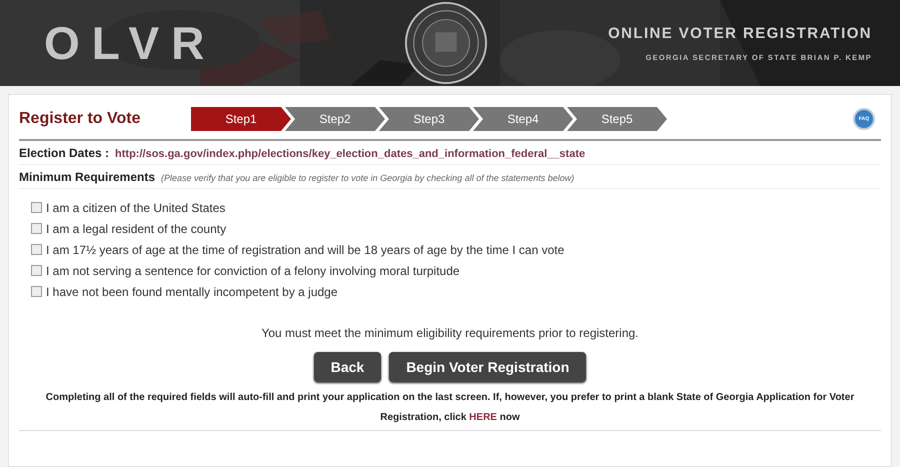 The height and width of the screenshot is (467, 900). What do you see at coordinates (335, 119) in the screenshot?
I see `step-tab: Step2` at bounding box center [335, 119].